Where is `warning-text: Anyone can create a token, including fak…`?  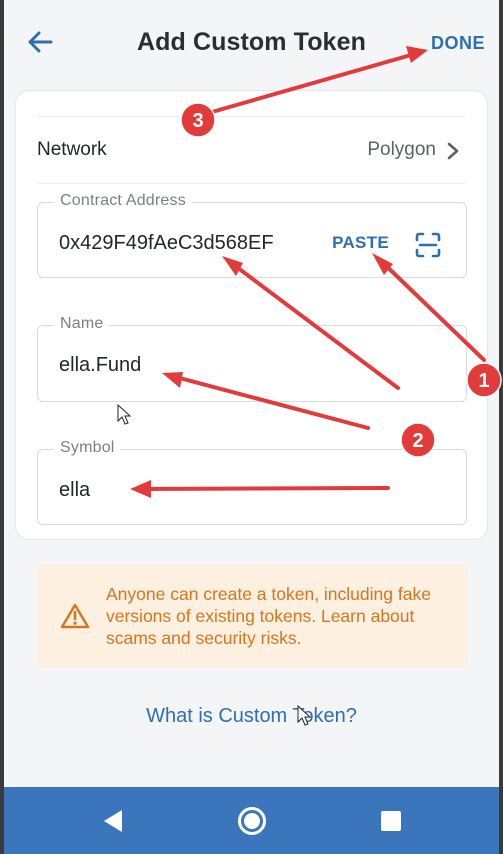 warning-text: Anyone can create a token, including fak… is located at coordinates (268, 616).